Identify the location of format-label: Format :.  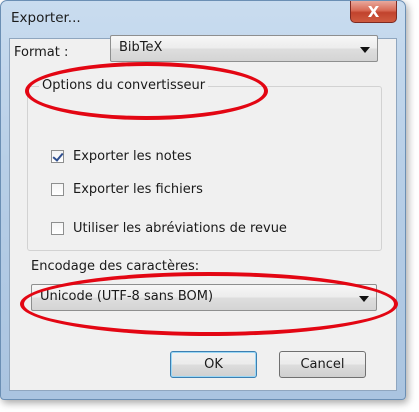
(41, 52).